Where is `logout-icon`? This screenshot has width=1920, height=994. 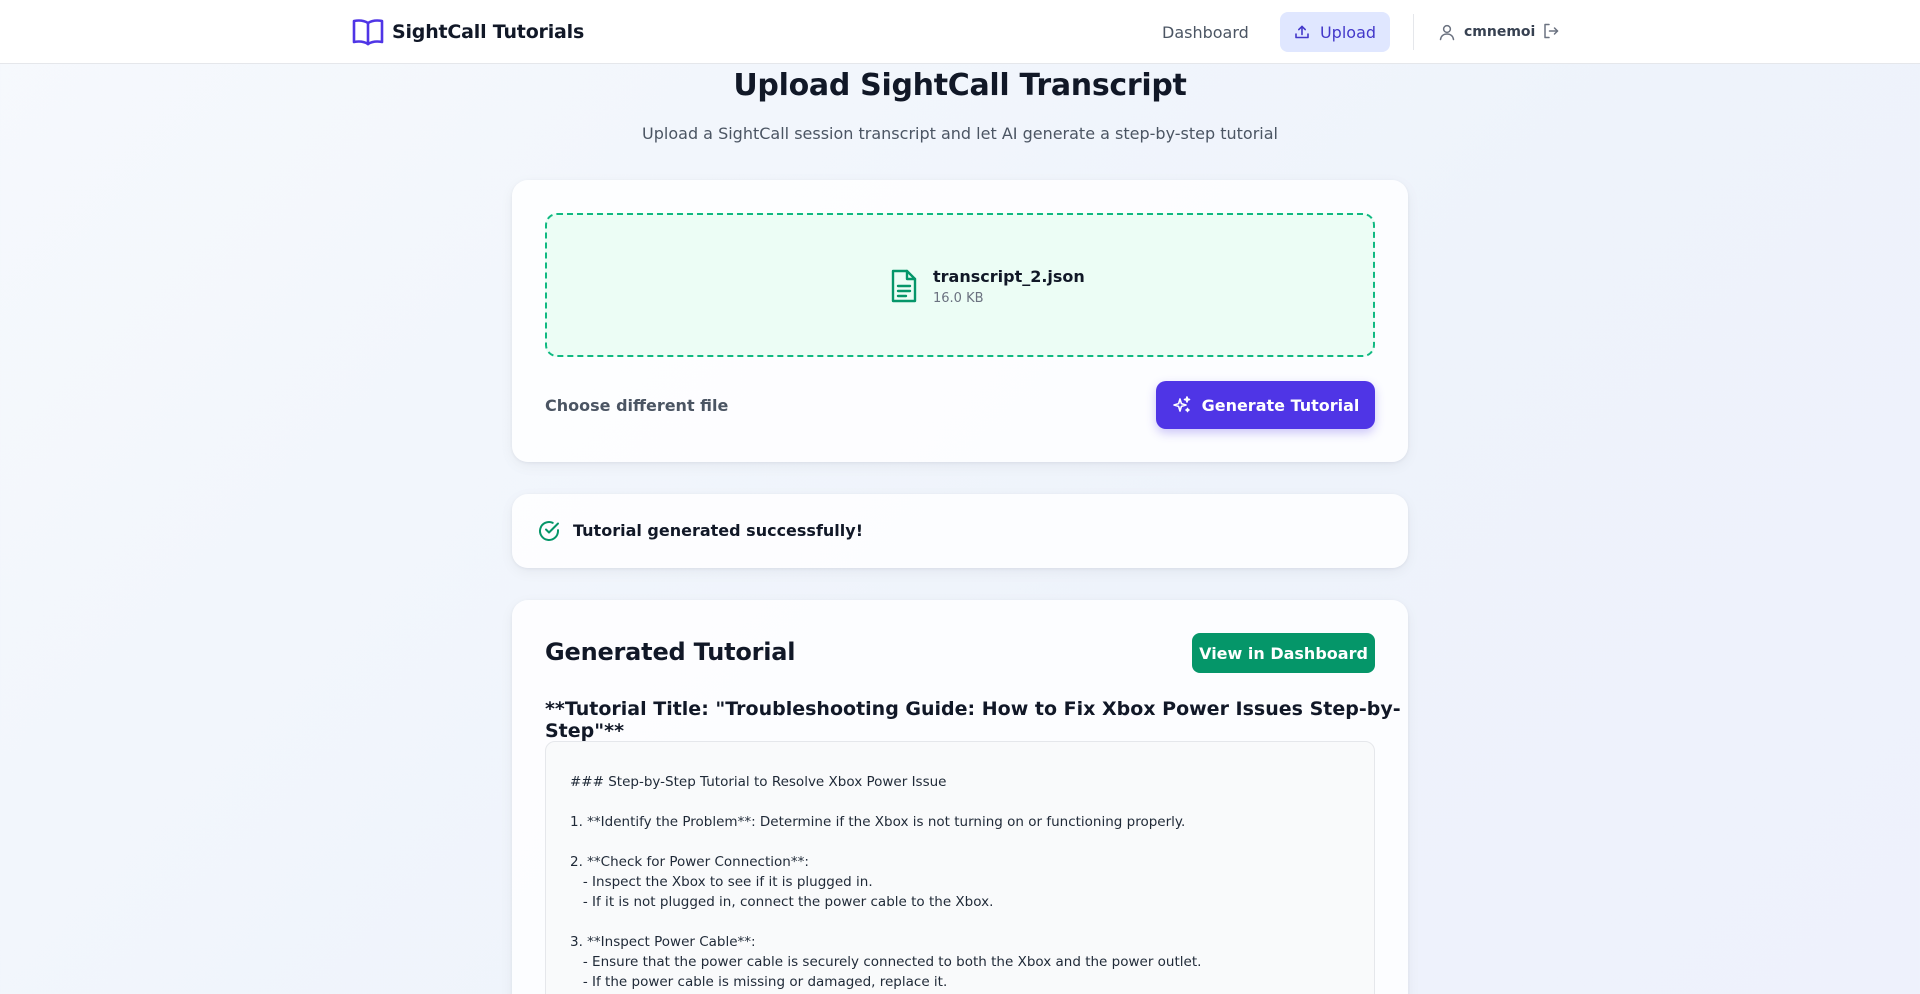 logout-icon is located at coordinates (1552, 32).